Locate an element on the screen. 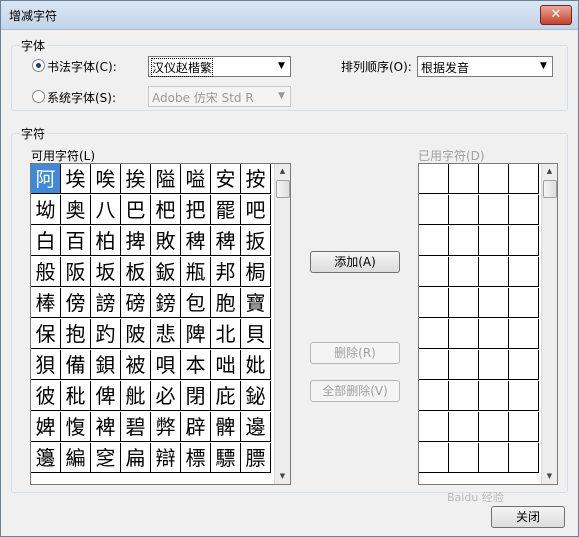  char-cell: 鉍 is located at coordinates (256, 396).